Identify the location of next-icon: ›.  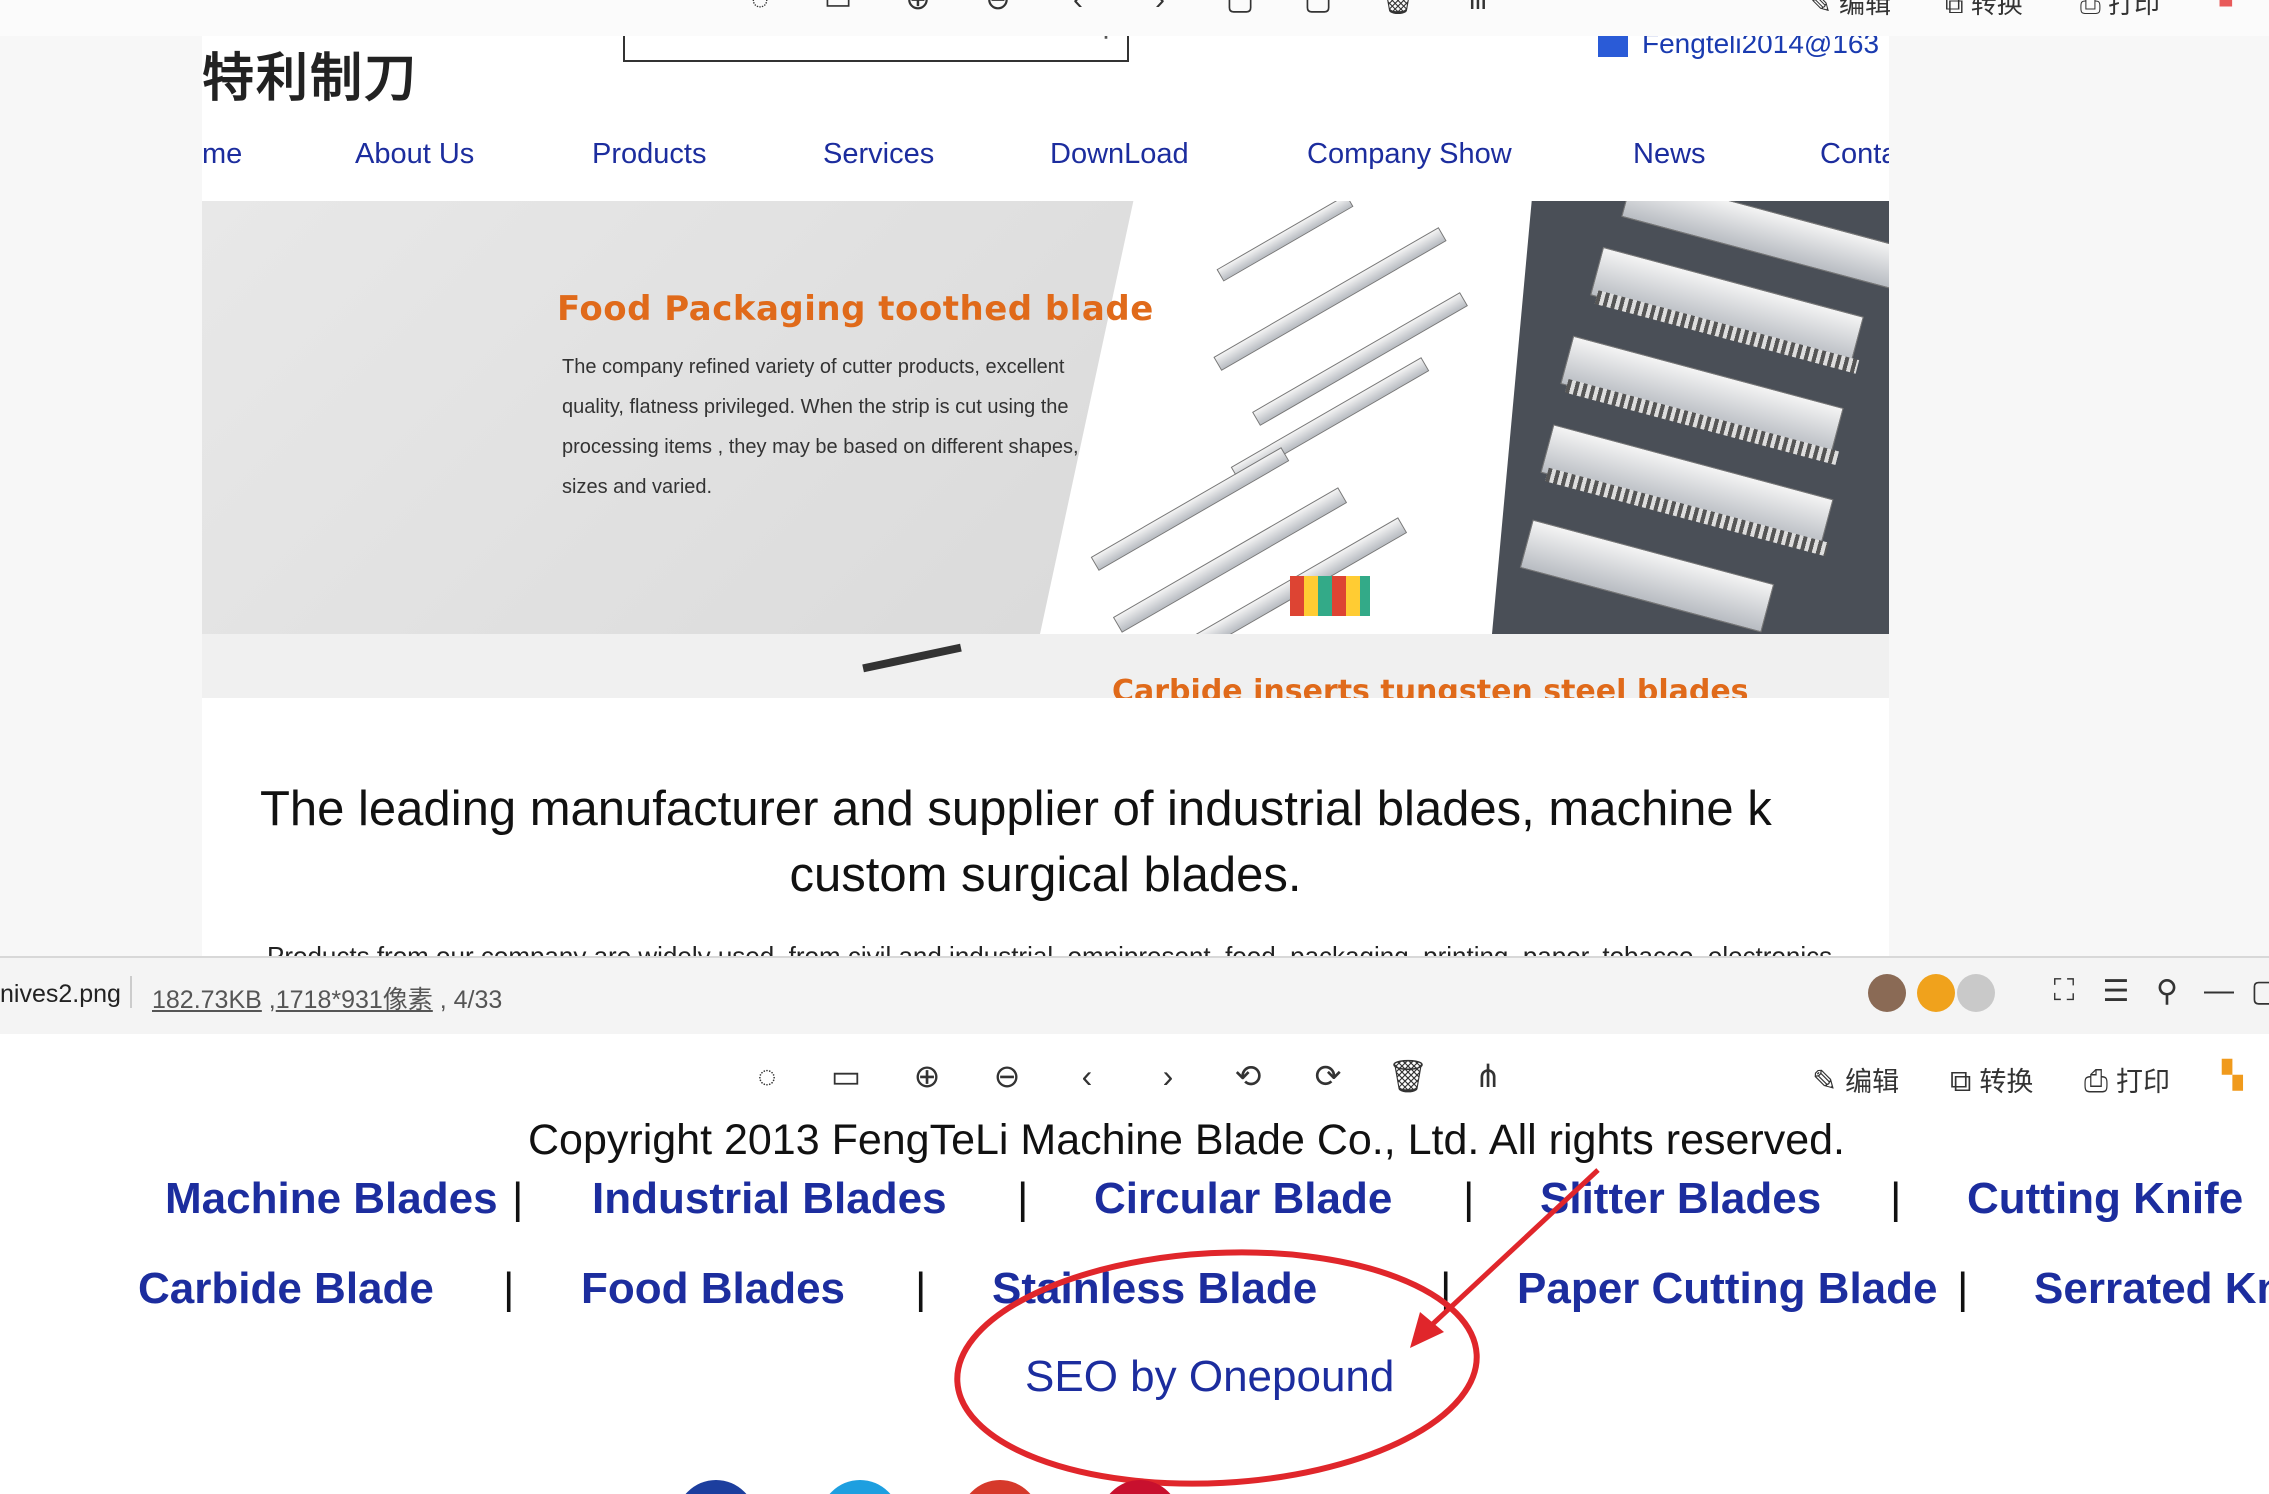
(1160, 9).